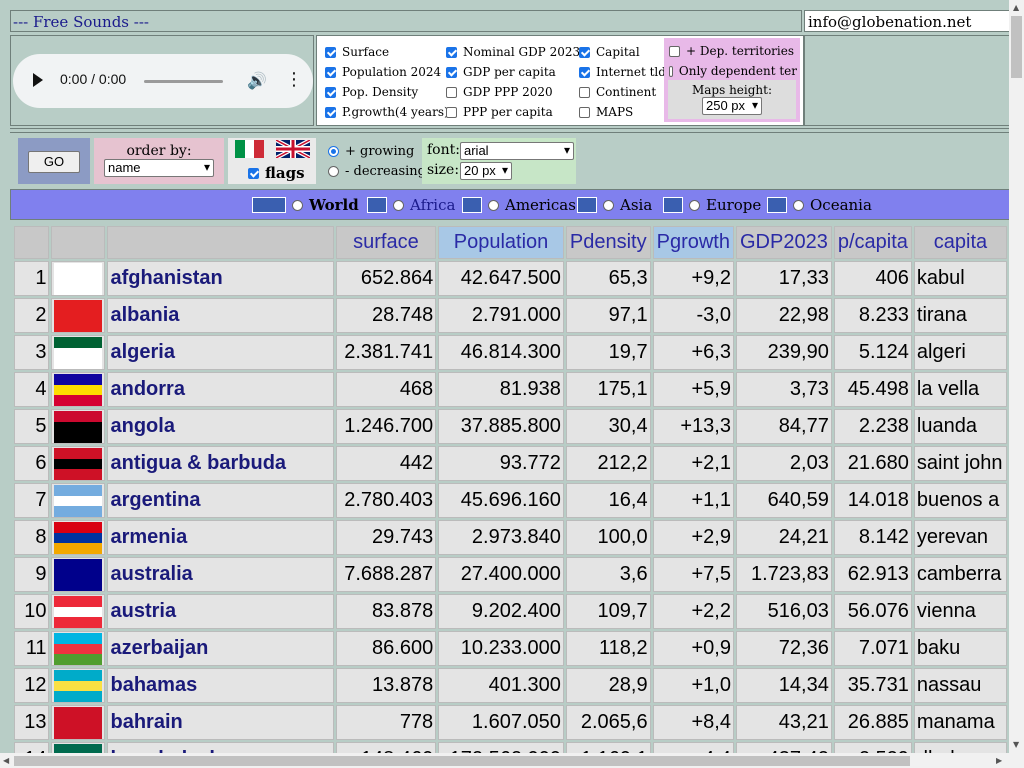 The image size is (1024, 768). Describe the element at coordinates (733, 71) in the screenshot. I see `only-dependent-option: Only dependent ter` at that location.